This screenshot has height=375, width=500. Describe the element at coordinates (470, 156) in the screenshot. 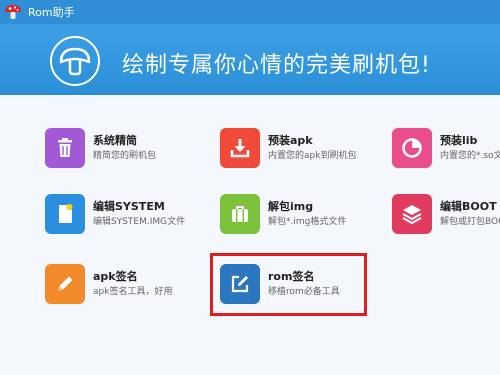

I see `tool-subtitle: 内置您的*.so文` at that location.